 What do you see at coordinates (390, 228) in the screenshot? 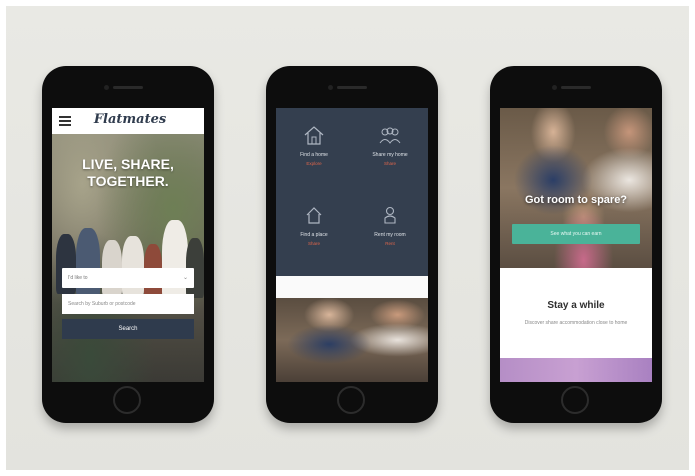
I see `option-rent-room: Rent my room Rent` at bounding box center [390, 228].